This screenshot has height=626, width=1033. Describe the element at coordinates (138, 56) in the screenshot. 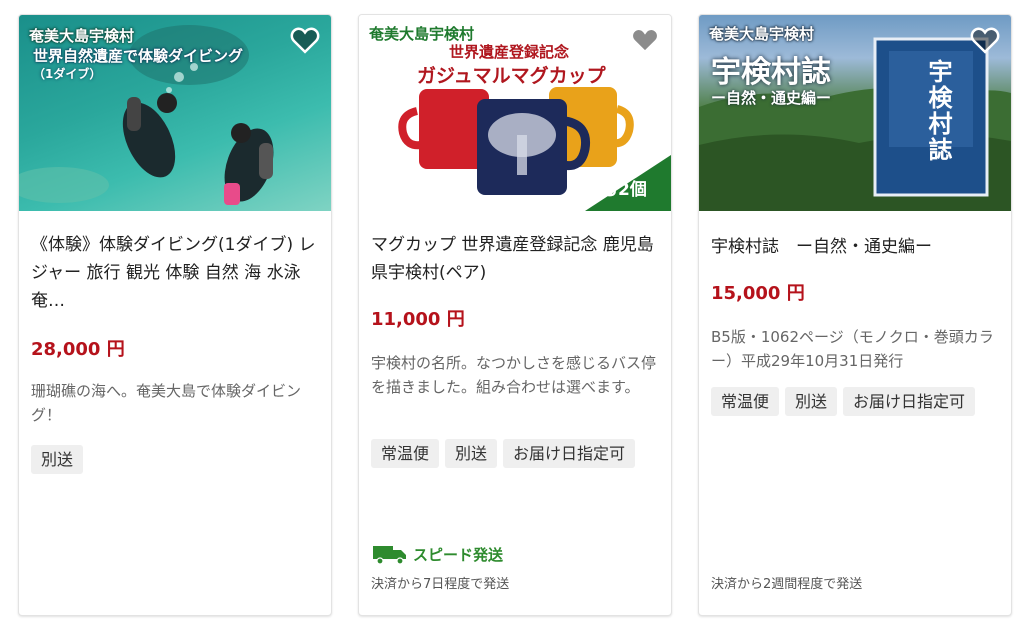

I see `banner-line-2: 世界自然遺産で体験ダイビング` at that location.